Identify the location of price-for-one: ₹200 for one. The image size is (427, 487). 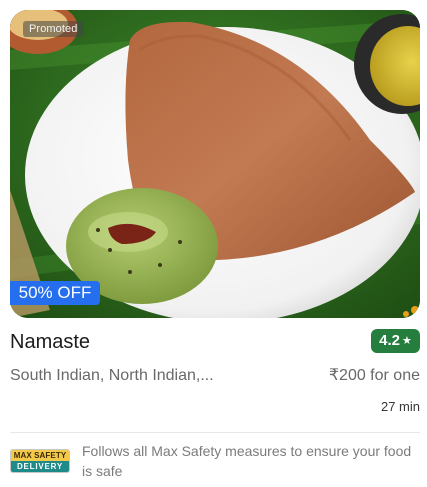
(374, 375).